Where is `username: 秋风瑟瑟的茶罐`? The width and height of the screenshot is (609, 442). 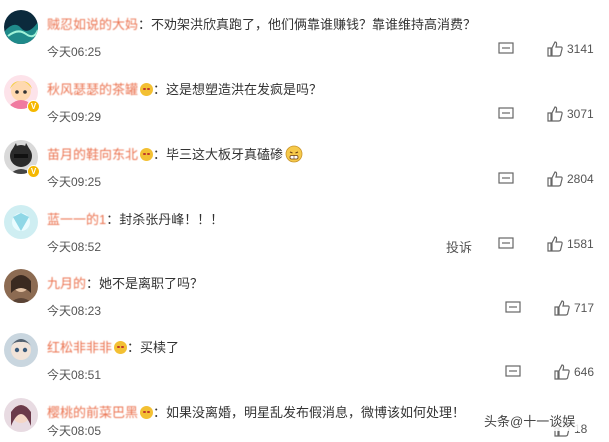 username: 秋风瑟瑟的茶罐 is located at coordinates (92, 89).